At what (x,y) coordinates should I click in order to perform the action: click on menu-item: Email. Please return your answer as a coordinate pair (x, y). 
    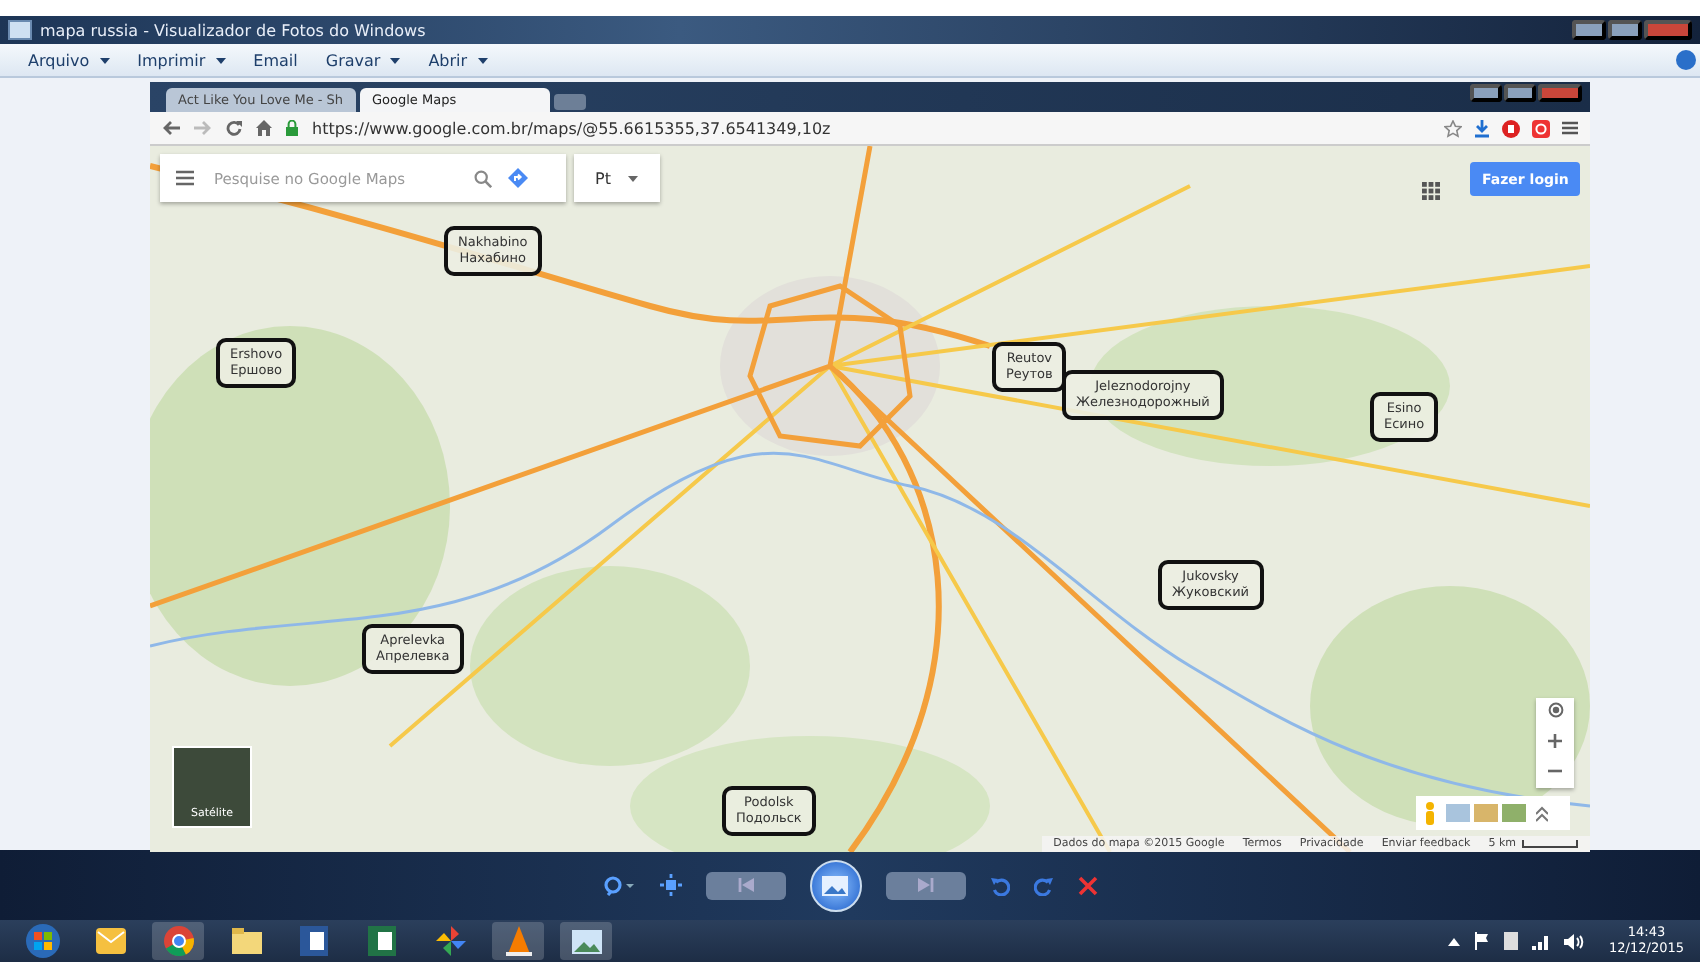
    Looking at the image, I should click on (275, 60).